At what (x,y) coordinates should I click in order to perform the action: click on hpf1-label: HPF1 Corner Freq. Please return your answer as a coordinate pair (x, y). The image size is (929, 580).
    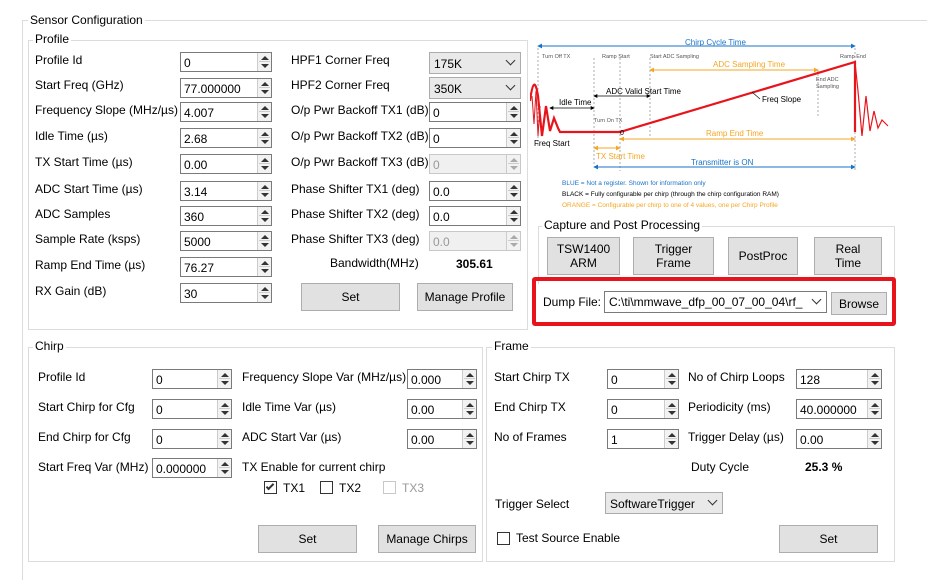
    Looking at the image, I should click on (340, 60).